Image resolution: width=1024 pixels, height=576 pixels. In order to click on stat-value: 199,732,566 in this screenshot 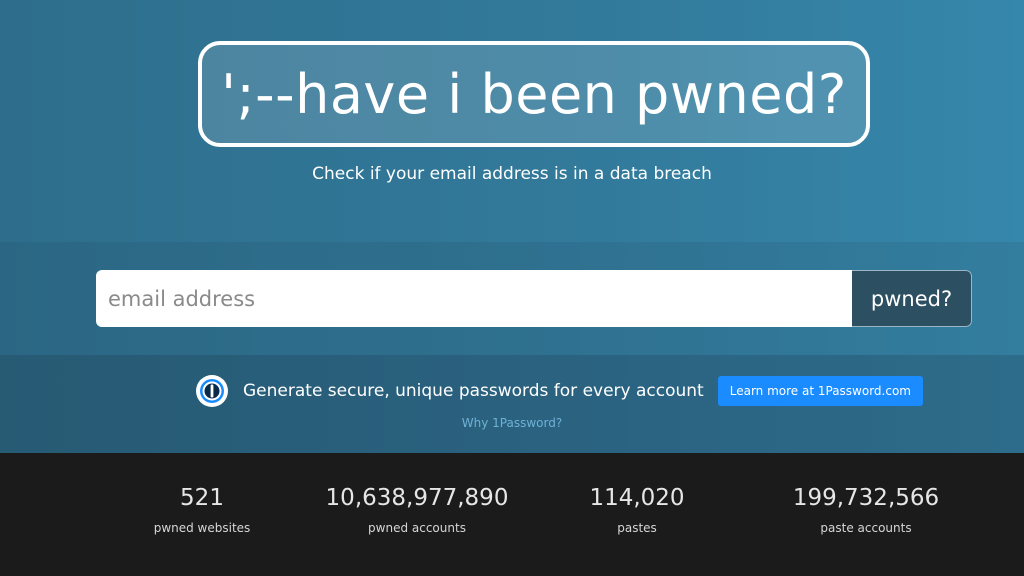, I will do `click(866, 498)`.